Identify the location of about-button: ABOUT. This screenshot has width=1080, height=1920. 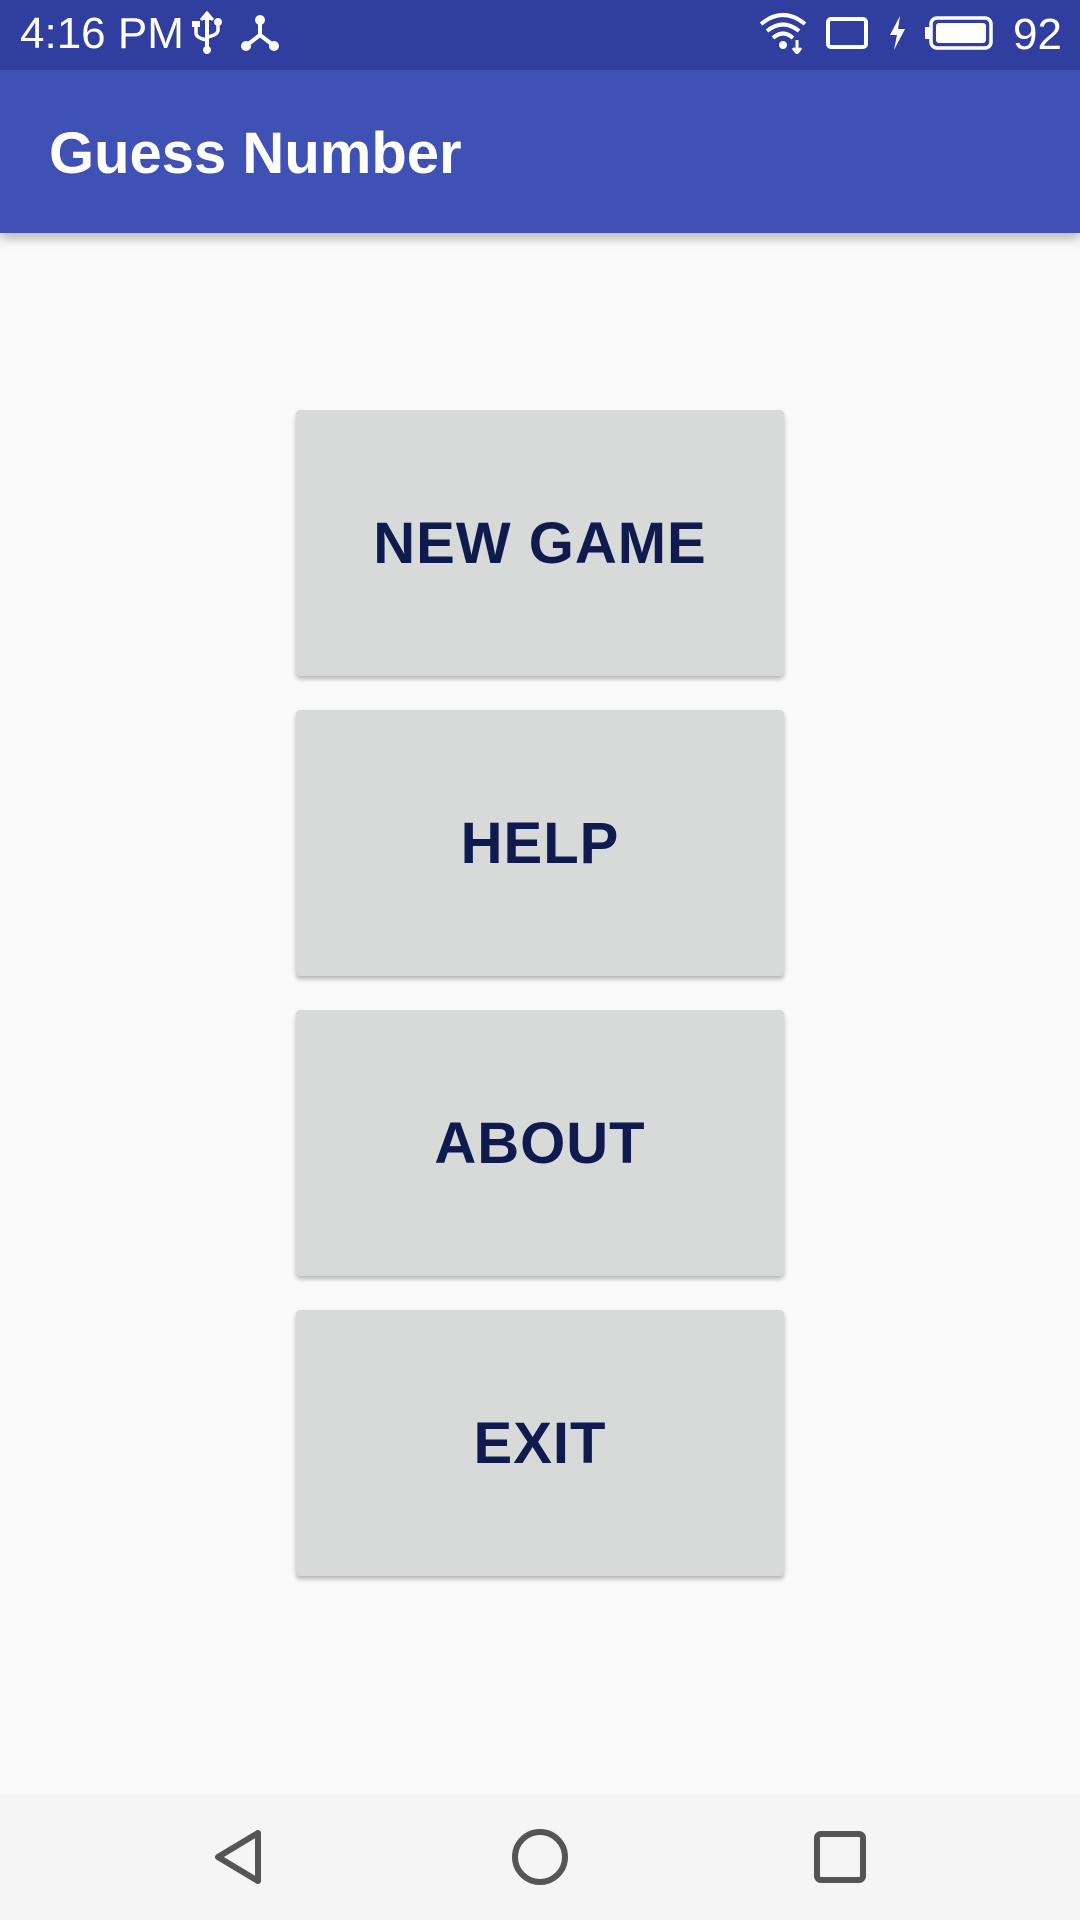
(540, 1143).